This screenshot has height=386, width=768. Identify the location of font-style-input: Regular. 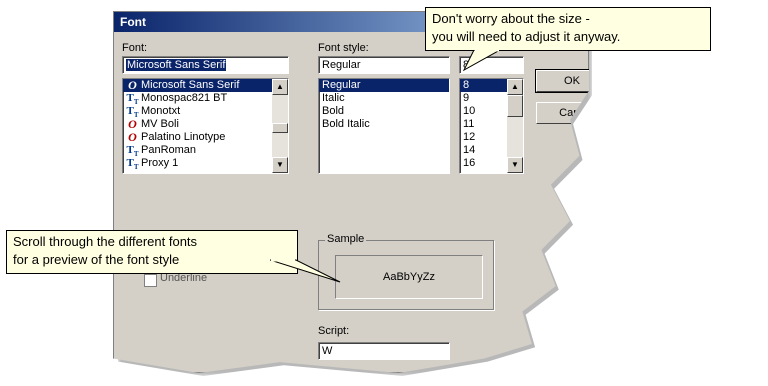
(384, 65).